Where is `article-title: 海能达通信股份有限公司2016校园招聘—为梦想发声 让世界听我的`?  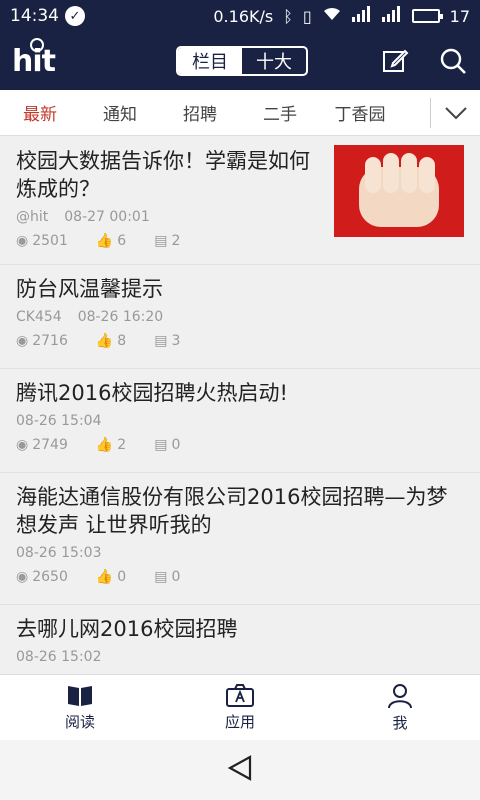
article-title: 海能达通信股份有限公司2016校园招聘—为梦想发声 让世界听我的 is located at coordinates (232, 511).